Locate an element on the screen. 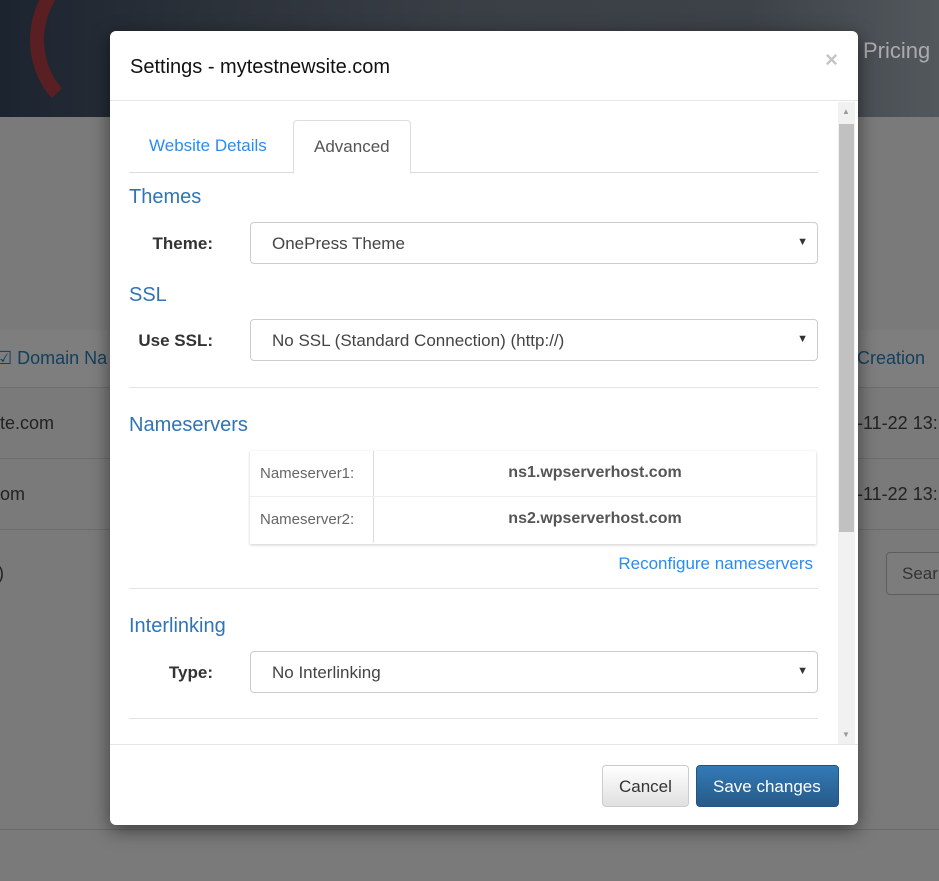 The image size is (939, 881). bg-col-domain: ☑ Domain Na is located at coordinates (54, 358).